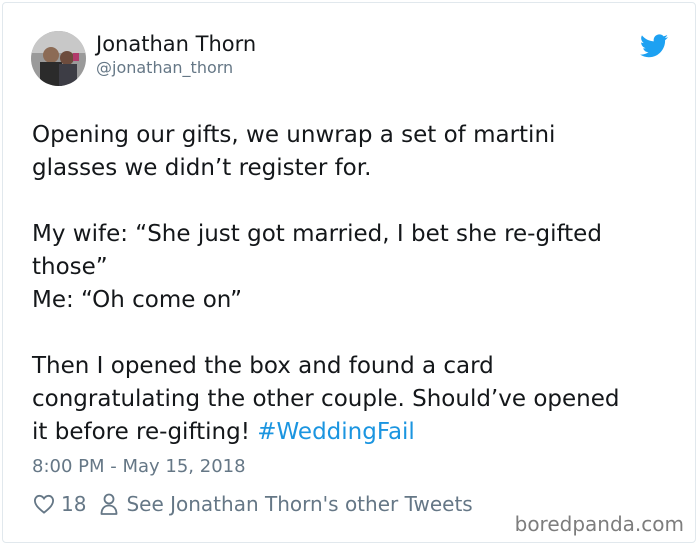 The image size is (700, 547). I want to click on heart-icon, so click(44, 504).